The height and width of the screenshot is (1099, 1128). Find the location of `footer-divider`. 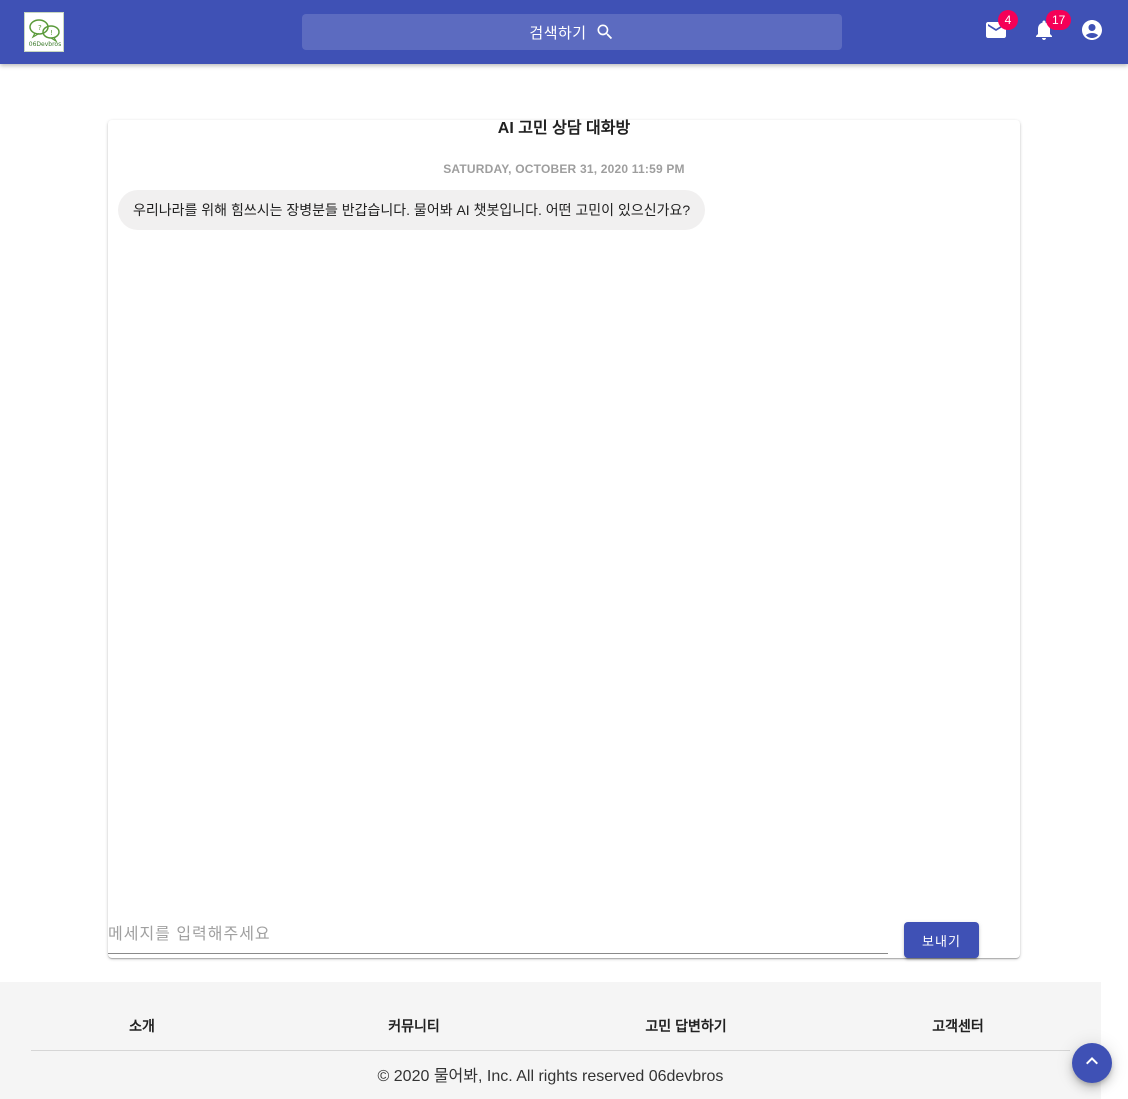

footer-divider is located at coordinates (550, 1050).